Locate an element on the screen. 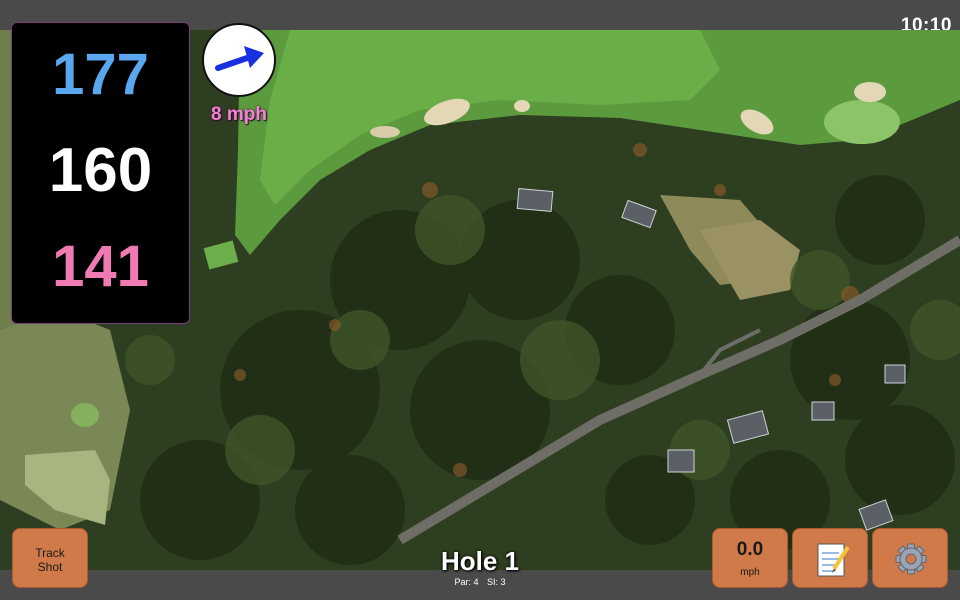  hole-info: Par: 4 SI: 3 is located at coordinates (480, 582).